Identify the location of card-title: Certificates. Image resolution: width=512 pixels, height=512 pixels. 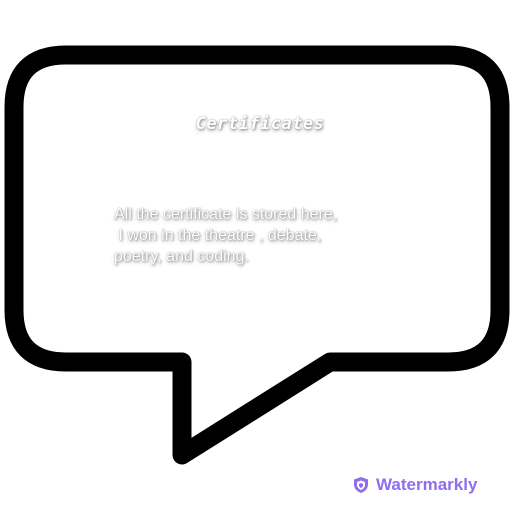
(260, 124).